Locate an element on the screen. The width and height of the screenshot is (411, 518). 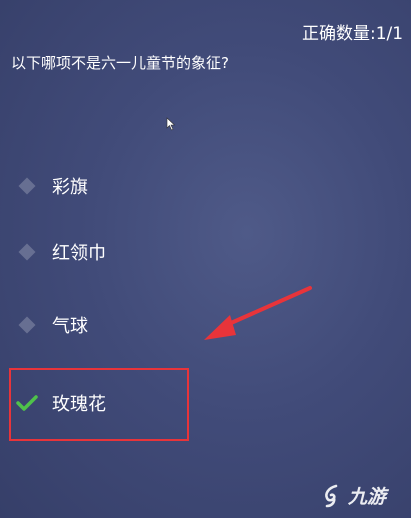
red-arrow-icon is located at coordinates (258, 313).